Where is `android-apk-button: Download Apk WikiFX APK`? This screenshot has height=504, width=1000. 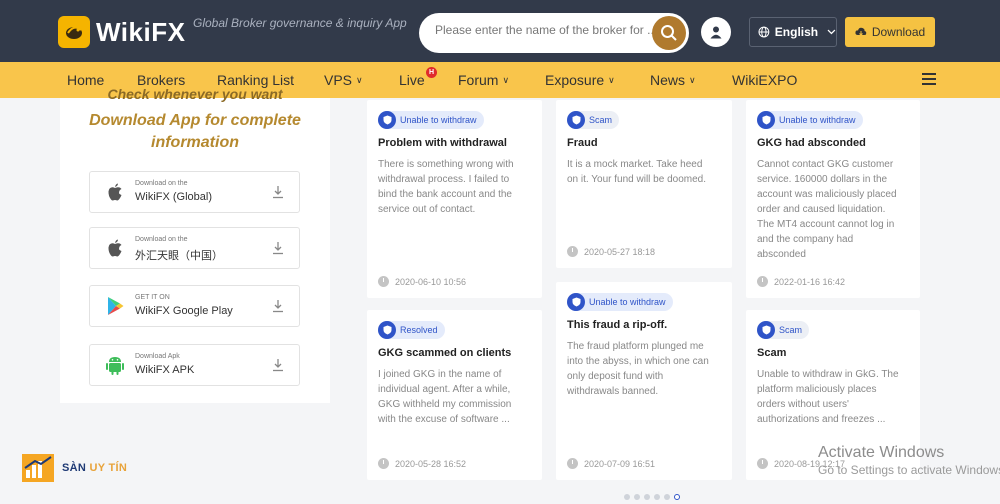 android-apk-button: Download Apk WikiFX APK is located at coordinates (194, 365).